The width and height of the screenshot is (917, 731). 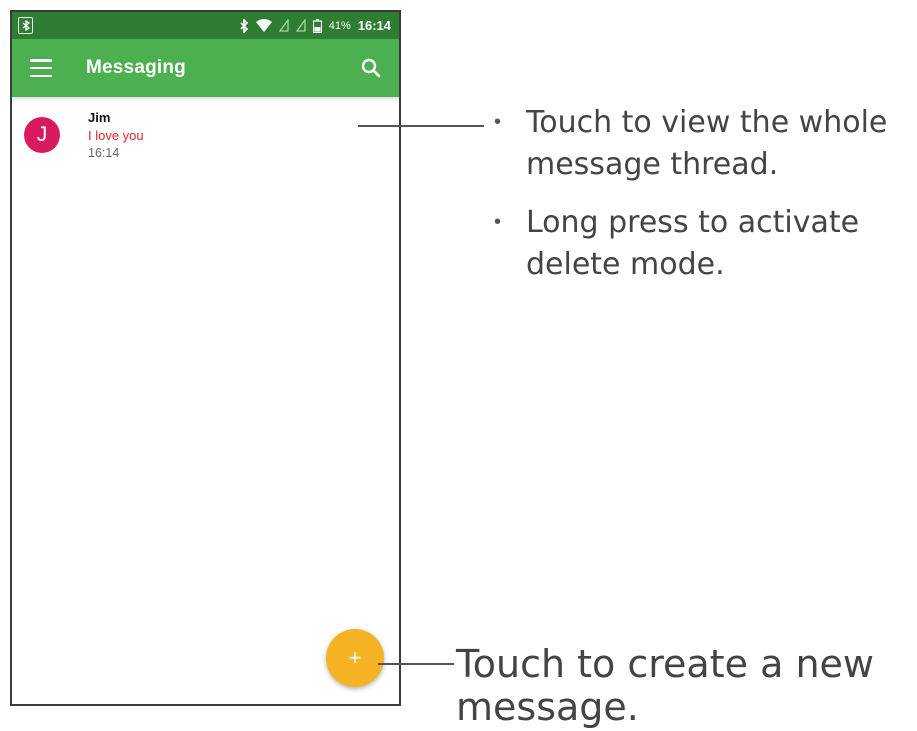 What do you see at coordinates (339, 25) in the screenshot?
I see `battery-percent: 41%` at bounding box center [339, 25].